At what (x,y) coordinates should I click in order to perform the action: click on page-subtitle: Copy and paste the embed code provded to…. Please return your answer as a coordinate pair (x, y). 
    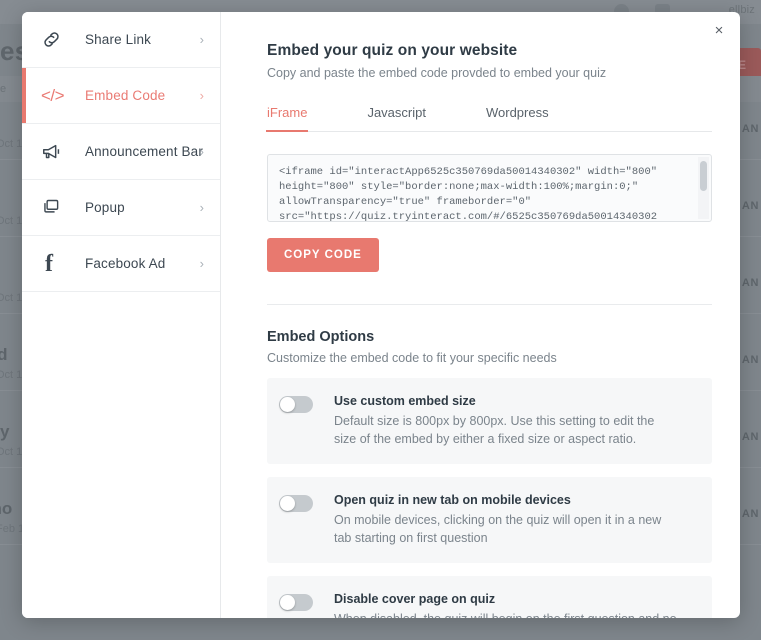
    Looking at the image, I should click on (437, 73).